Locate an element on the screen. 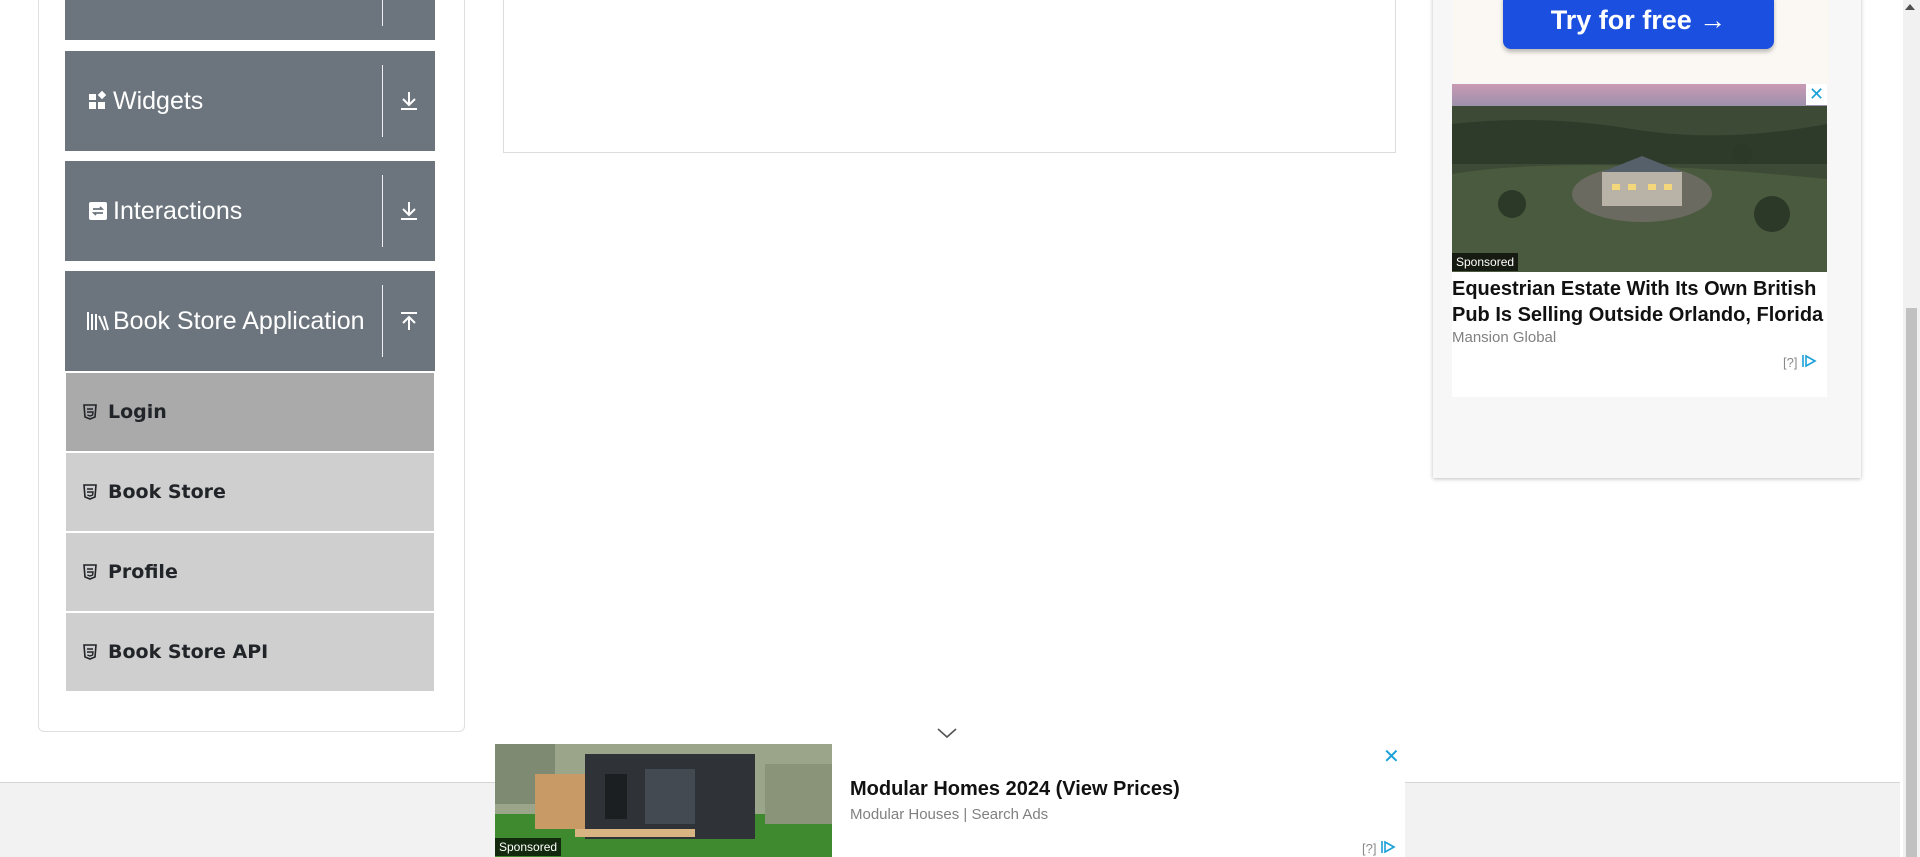  scrollbar-thumb is located at coordinates (1911, 582).